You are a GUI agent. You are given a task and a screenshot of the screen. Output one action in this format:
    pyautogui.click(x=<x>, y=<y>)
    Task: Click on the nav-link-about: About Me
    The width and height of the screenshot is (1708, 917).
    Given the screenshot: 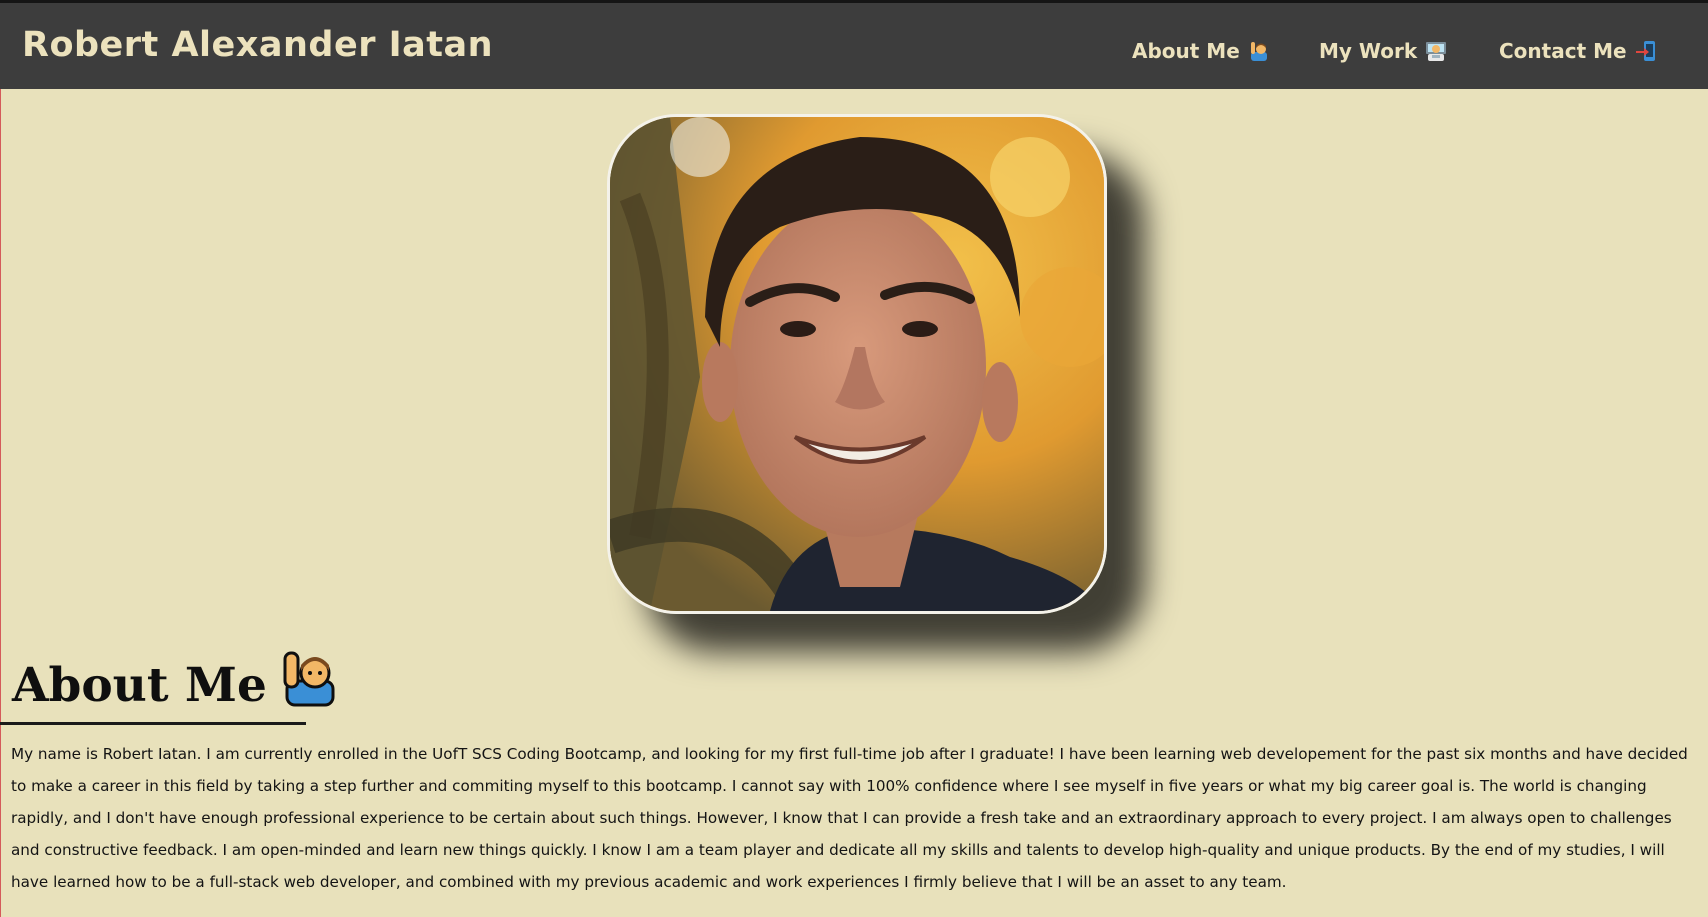 What is the action you would take?
    pyautogui.click(x=1201, y=51)
    